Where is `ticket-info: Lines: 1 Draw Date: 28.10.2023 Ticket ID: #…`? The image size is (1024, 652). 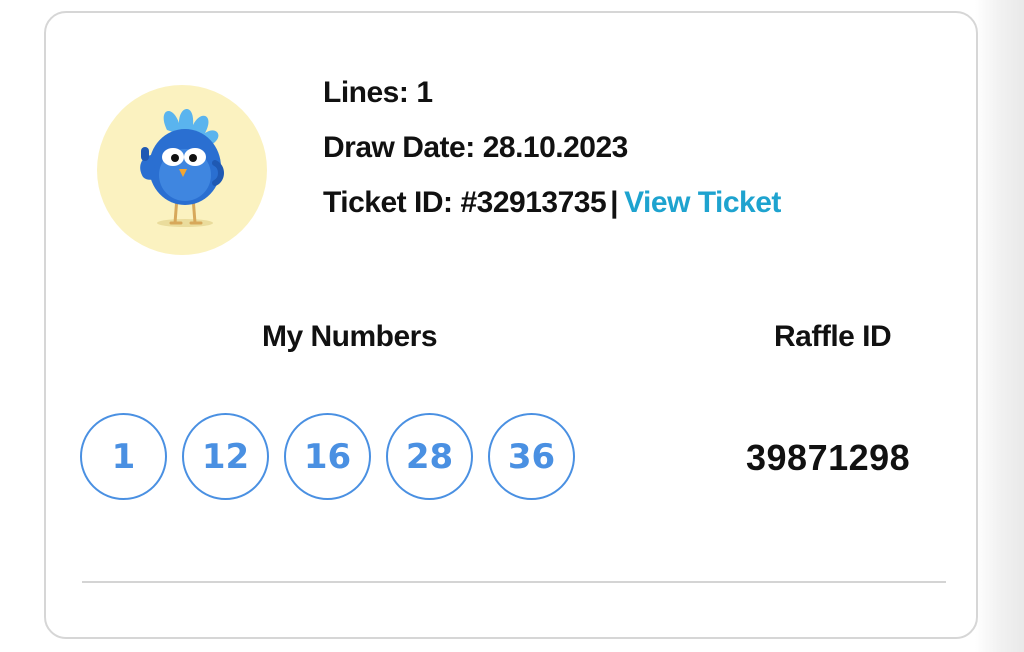
ticket-info: Lines: 1 Draw Date: 28.10.2023 Ticket ID: #… is located at coordinates (552, 155).